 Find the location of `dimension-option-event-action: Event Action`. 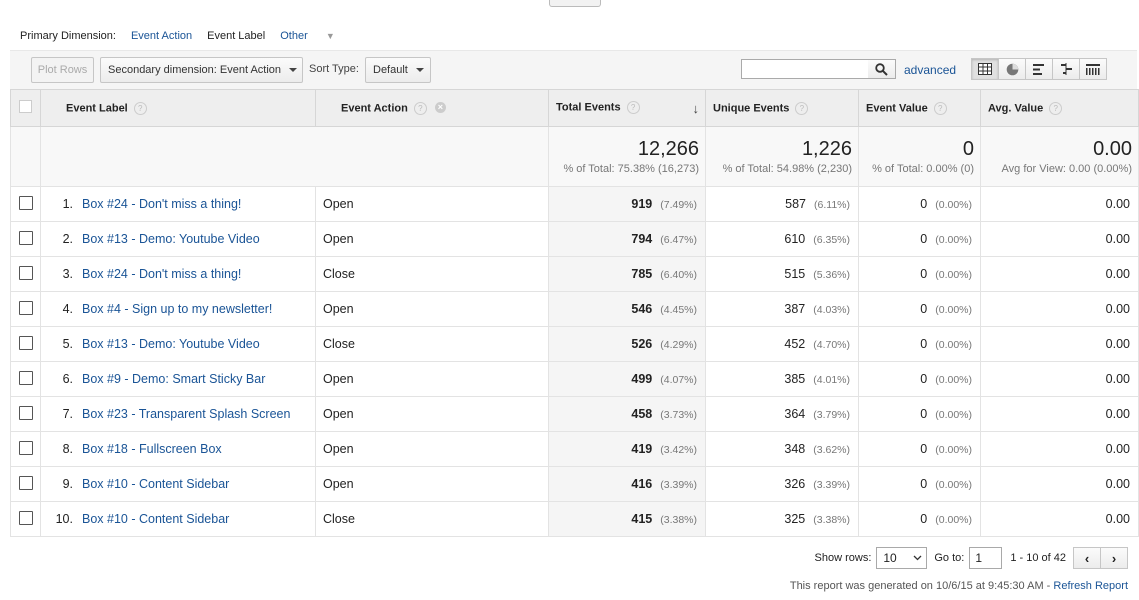

dimension-option-event-action: Event Action is located at coordinates (161, 36).